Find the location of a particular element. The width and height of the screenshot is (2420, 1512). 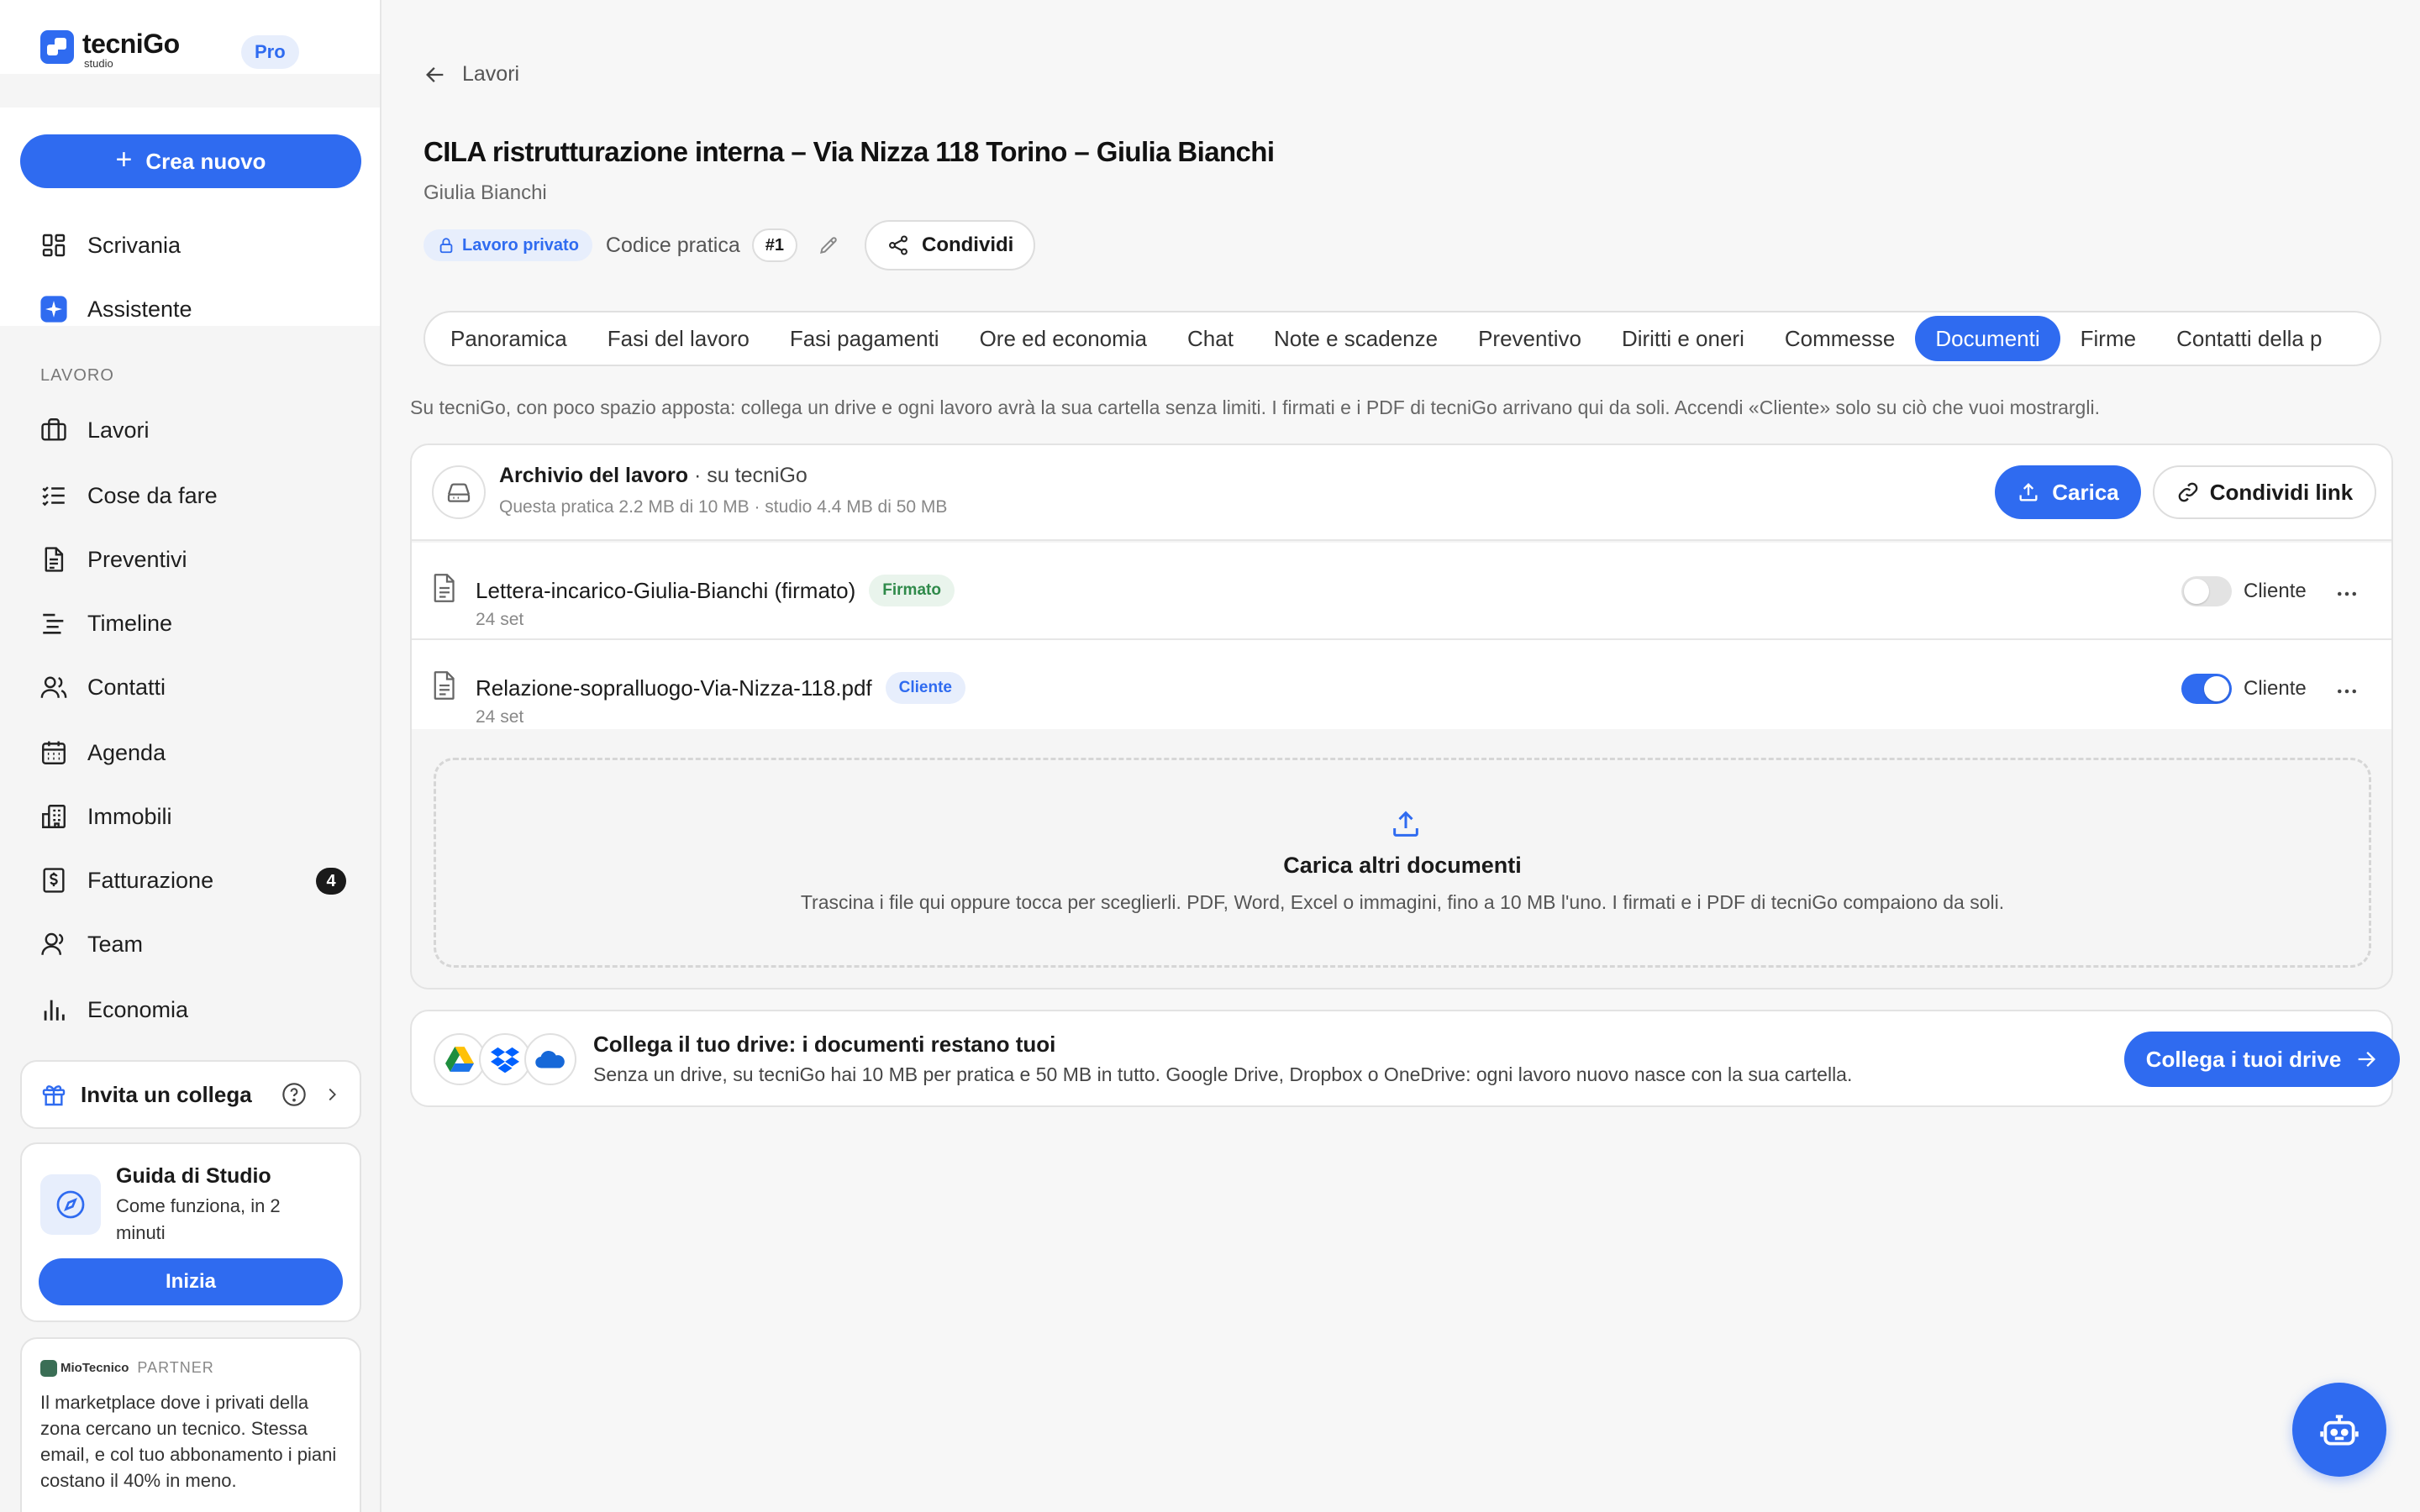

connect-drive-button: Collega i tuoi drive is located at coordinates (2262, 1059).